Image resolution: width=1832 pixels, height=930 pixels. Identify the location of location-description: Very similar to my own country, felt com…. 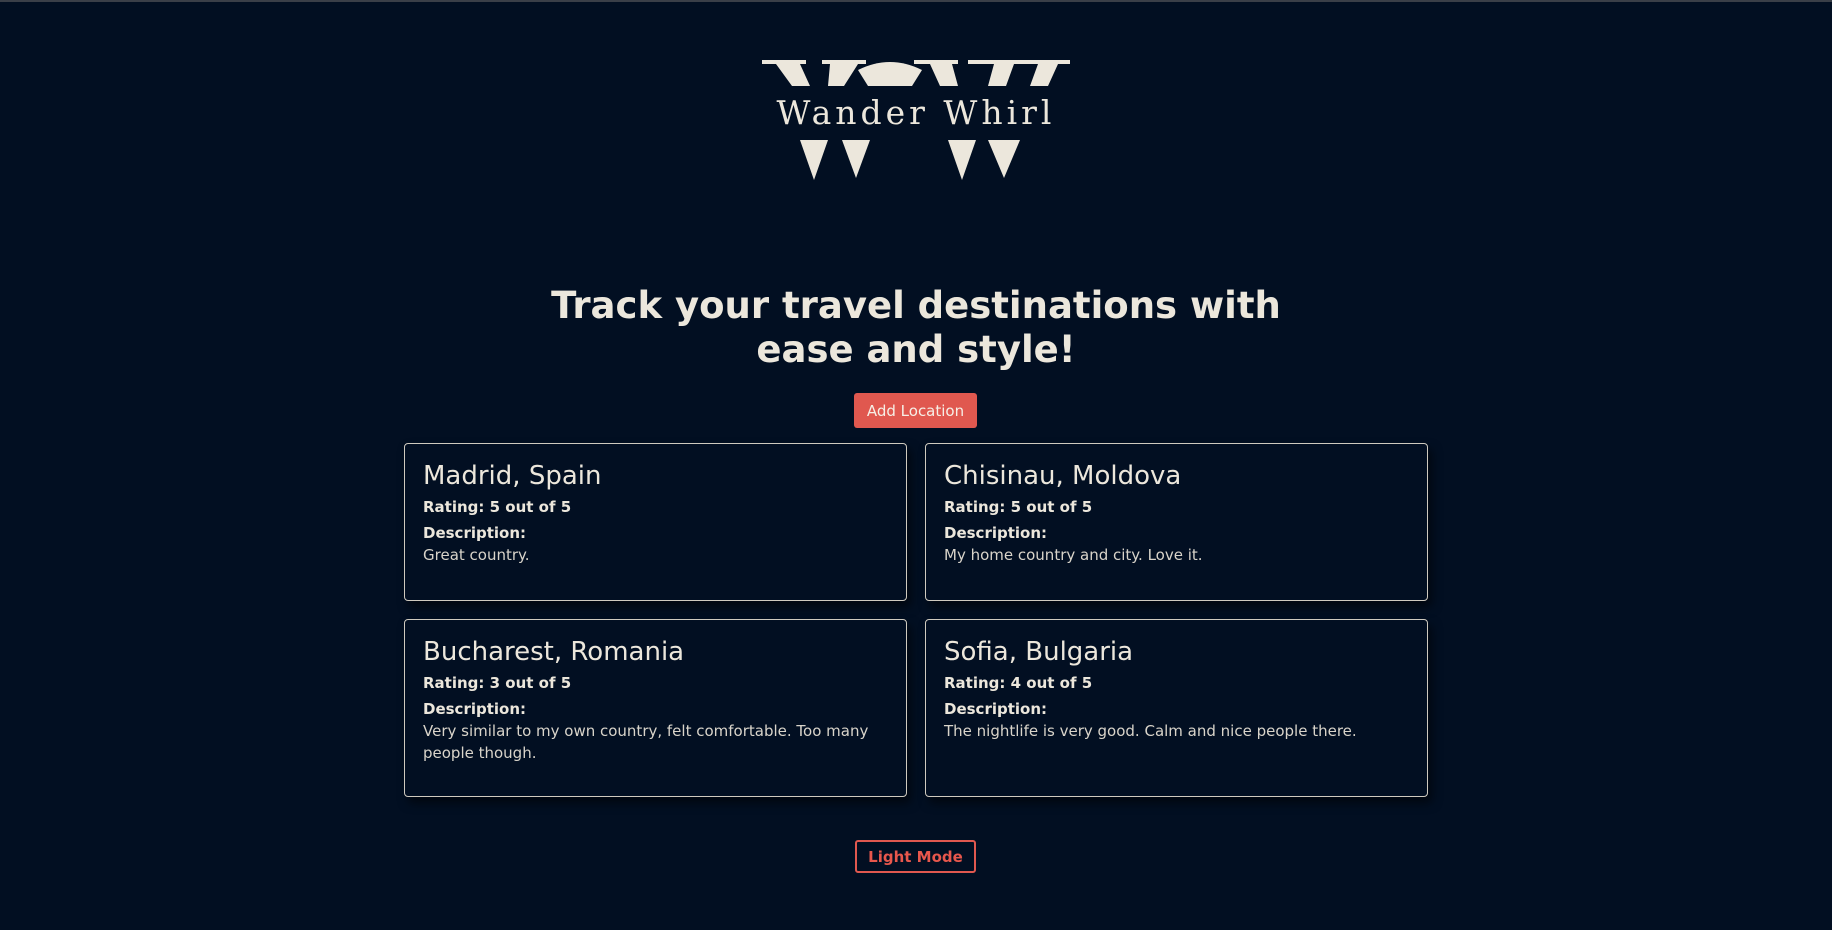
(646, 742).